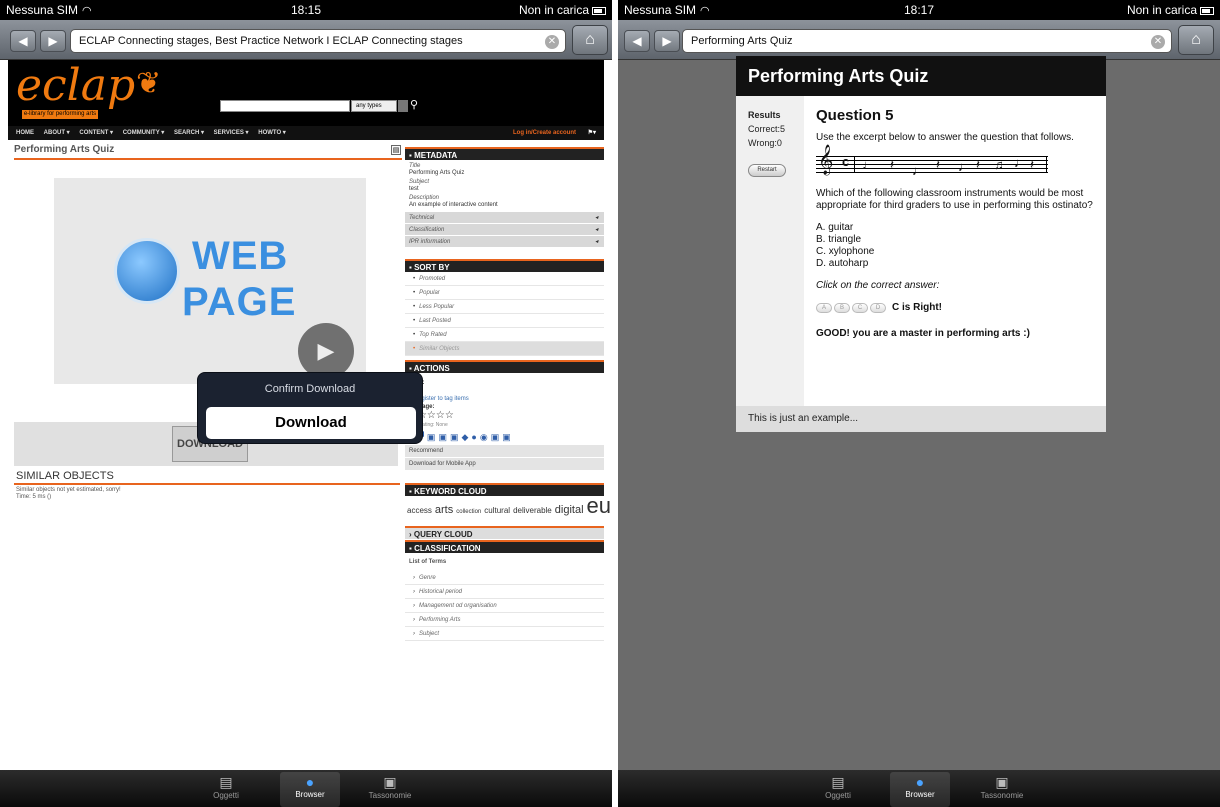 The image size is (1220, 807). What do you see at coordinates (860, 308) in the screenshot?
I see `answer-c-button: C` at bounding box center [860, 308].